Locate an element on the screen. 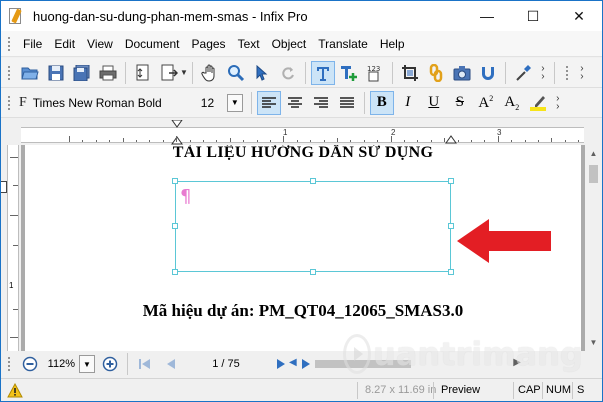  scroll-left-icon: ◀ is located at coordinates (293, 362).